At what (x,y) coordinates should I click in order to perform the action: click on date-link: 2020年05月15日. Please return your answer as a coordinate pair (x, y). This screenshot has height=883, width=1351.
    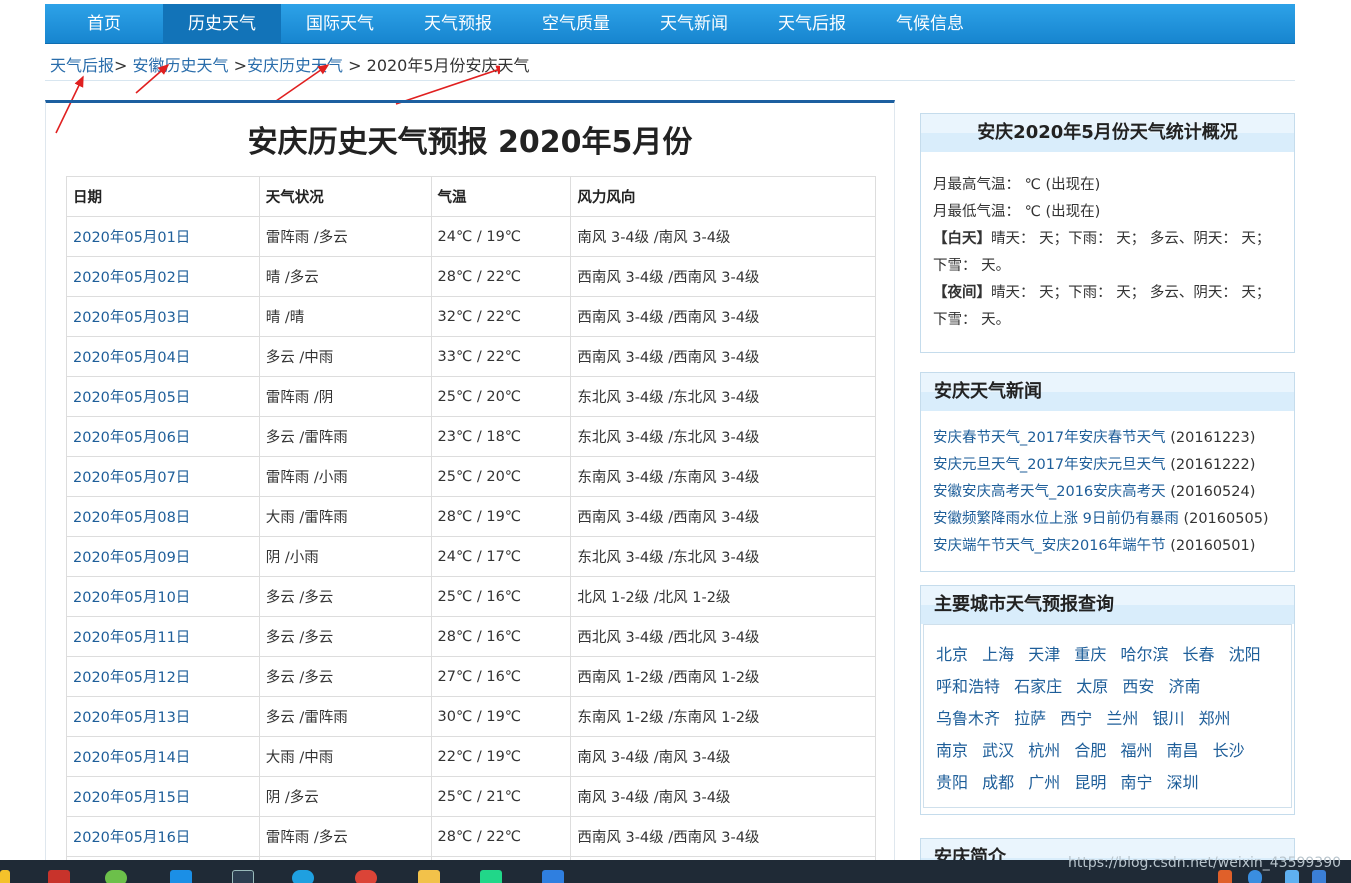
    Looking at the image, I should click on (131, 798).